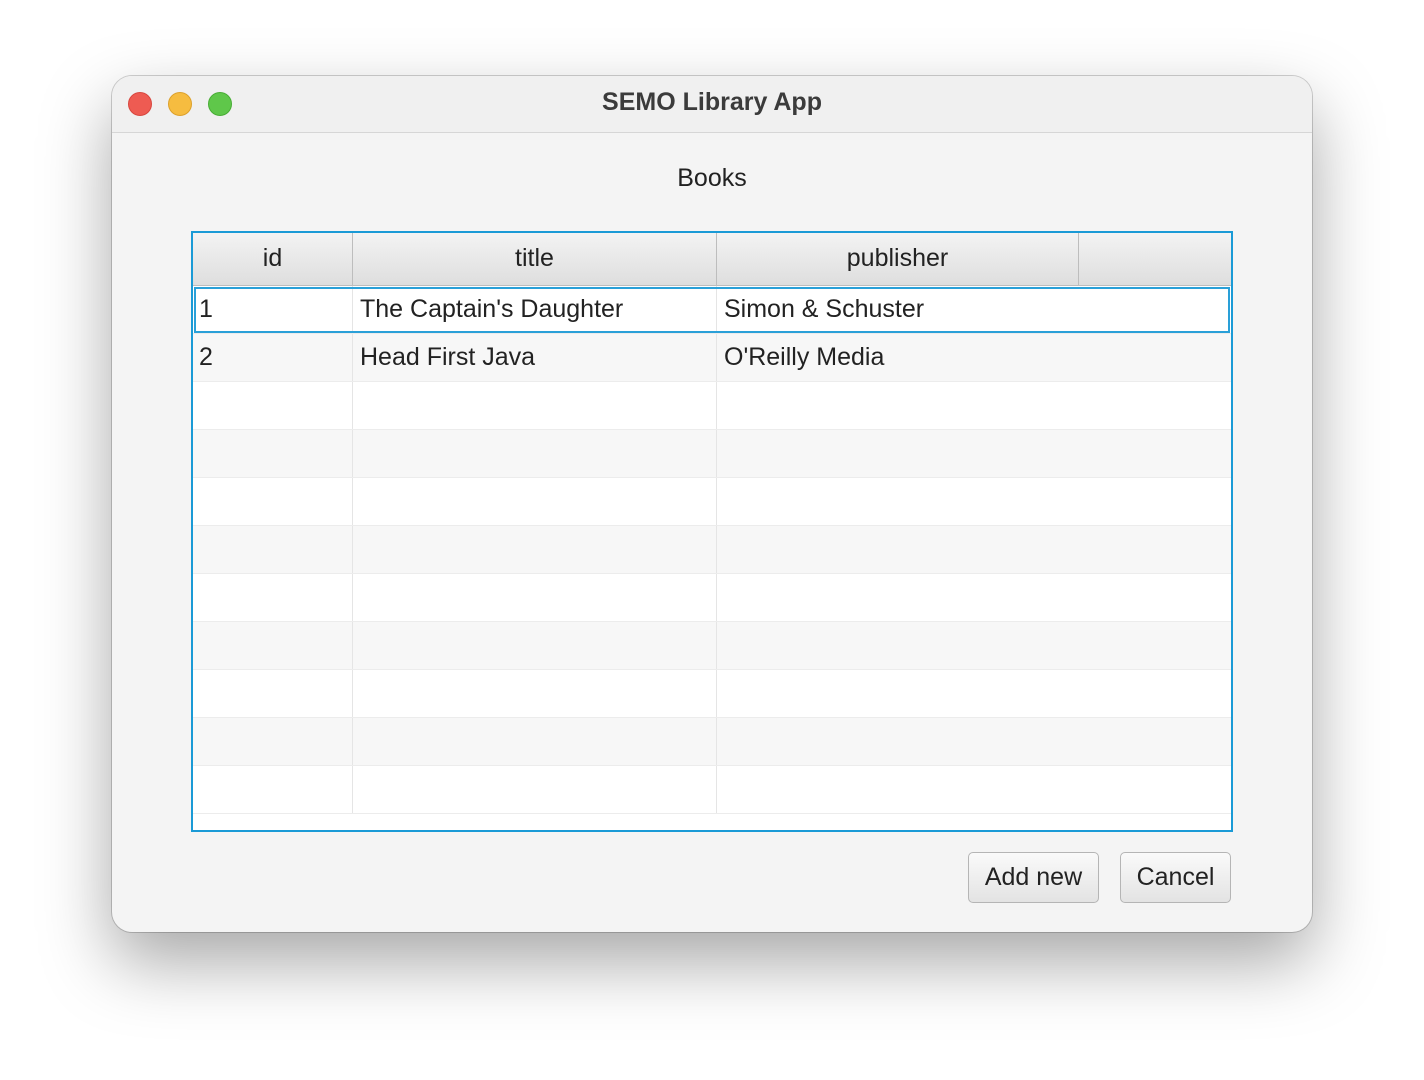  I want to click on cell-id: 1, so click(273, 309).